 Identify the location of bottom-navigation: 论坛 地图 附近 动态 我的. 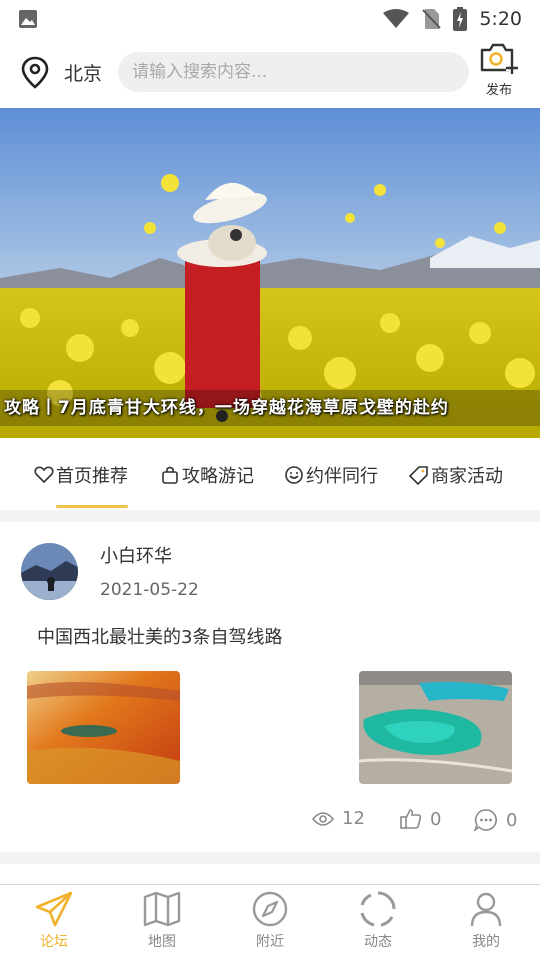
(270, 922).